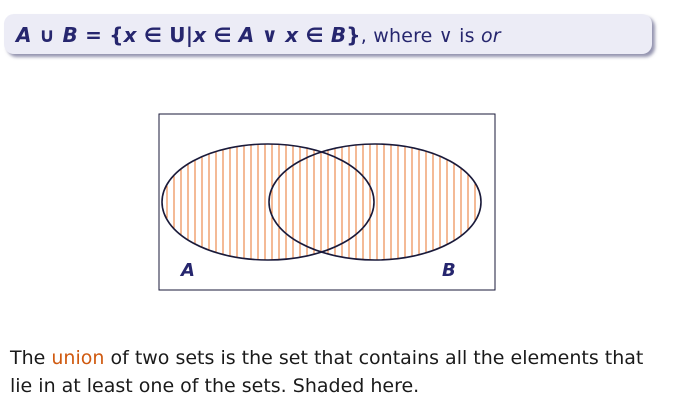 The image size is (674, 415). What do you see at coordinates (187, 270) in the screenshot?
I see `set-a-label: A` at bounding box center [187, 270].